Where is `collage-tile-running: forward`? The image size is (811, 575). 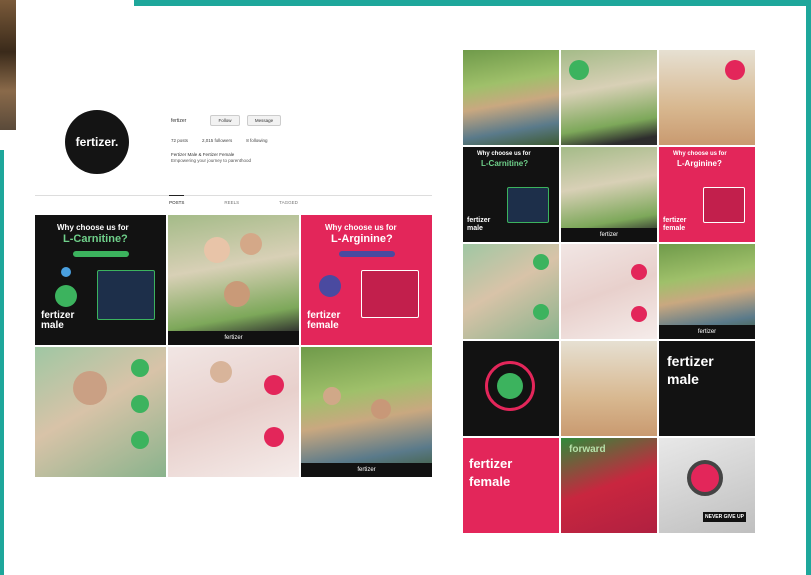
collage-tile-running: forward is located at coordinates (609, 485).